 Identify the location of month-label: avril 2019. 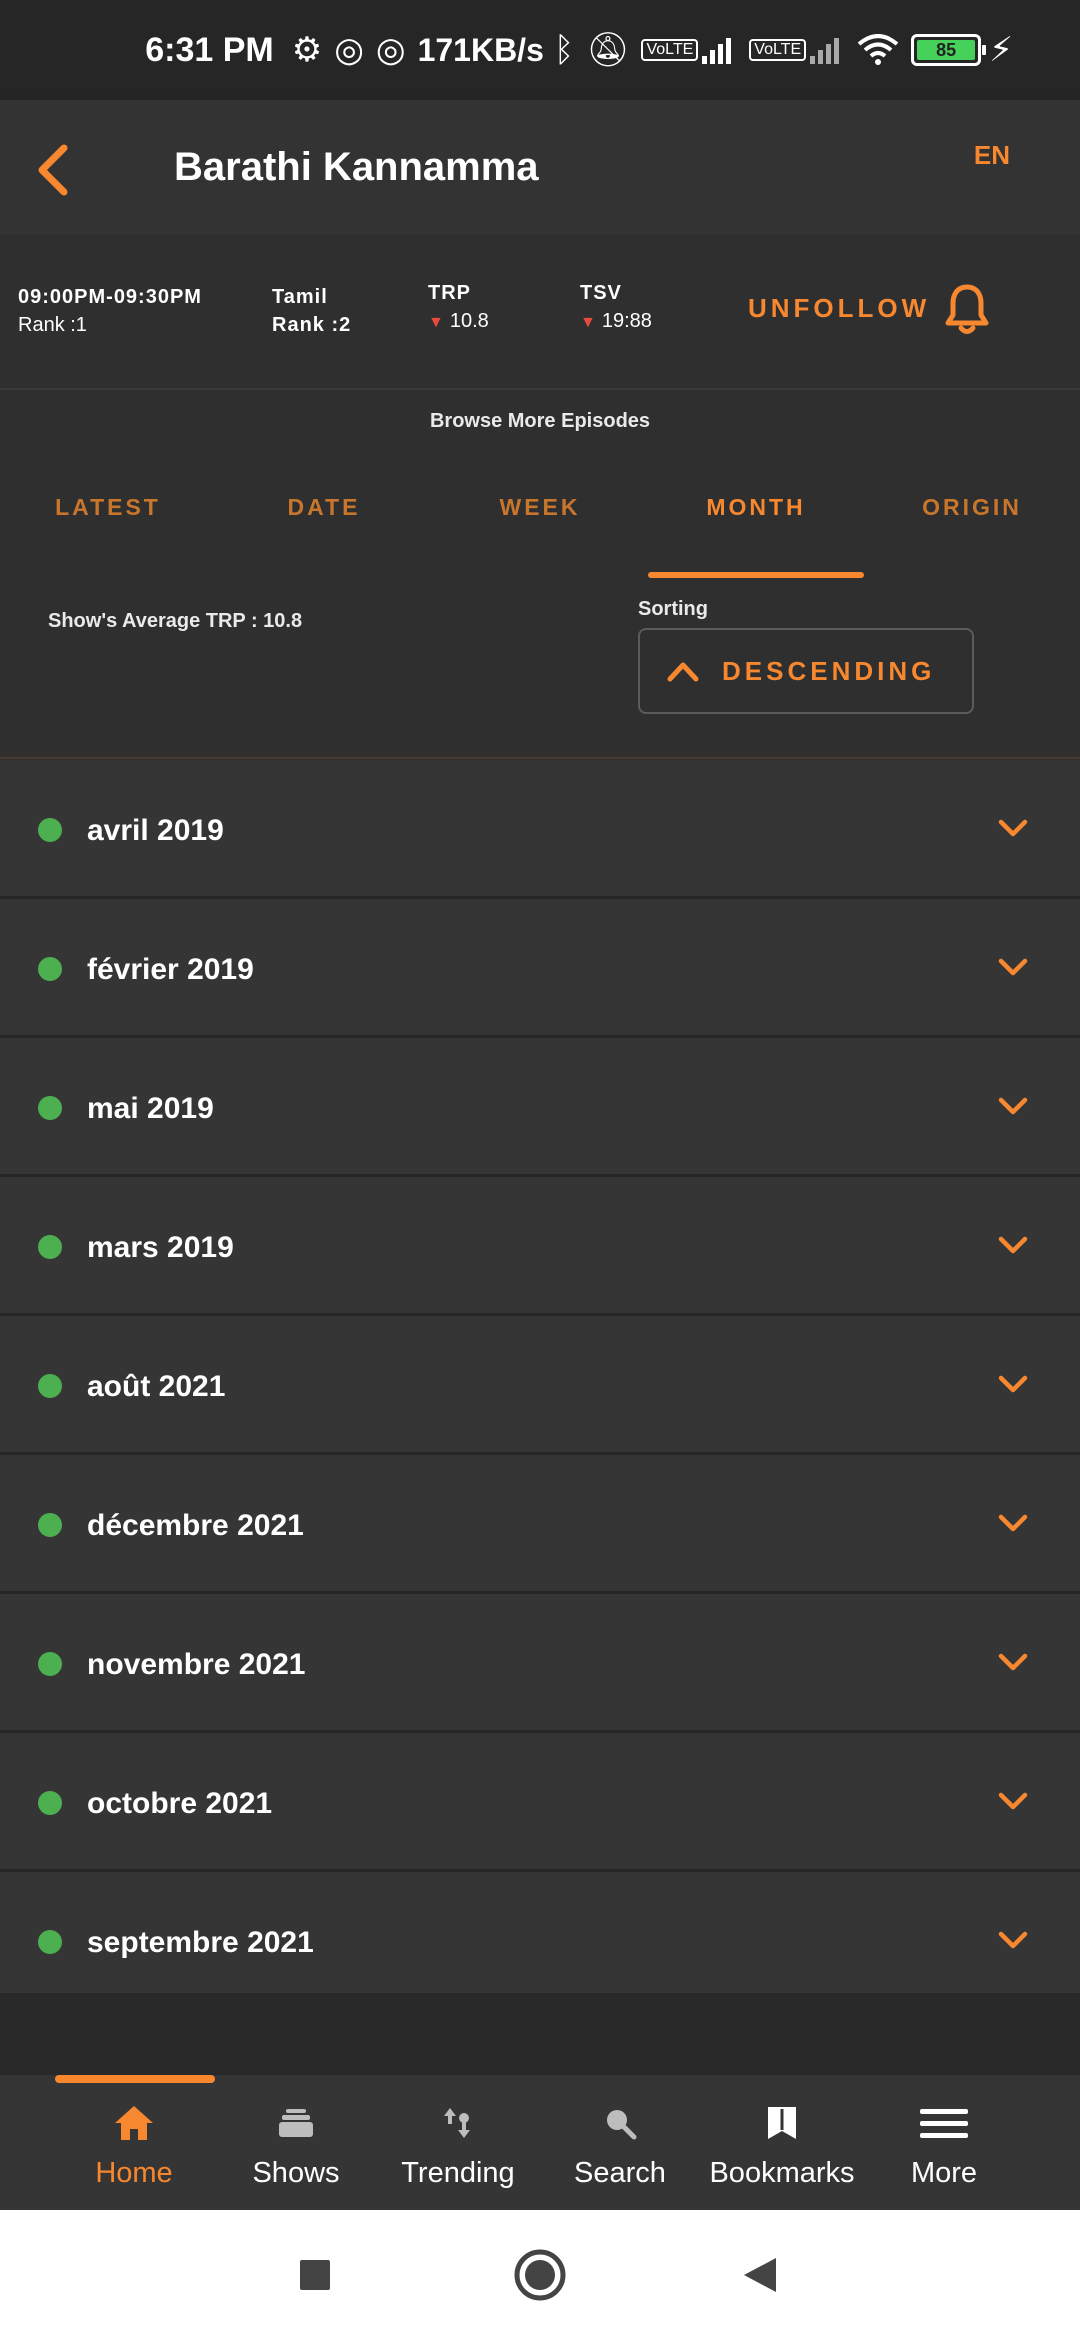
(155, 830).